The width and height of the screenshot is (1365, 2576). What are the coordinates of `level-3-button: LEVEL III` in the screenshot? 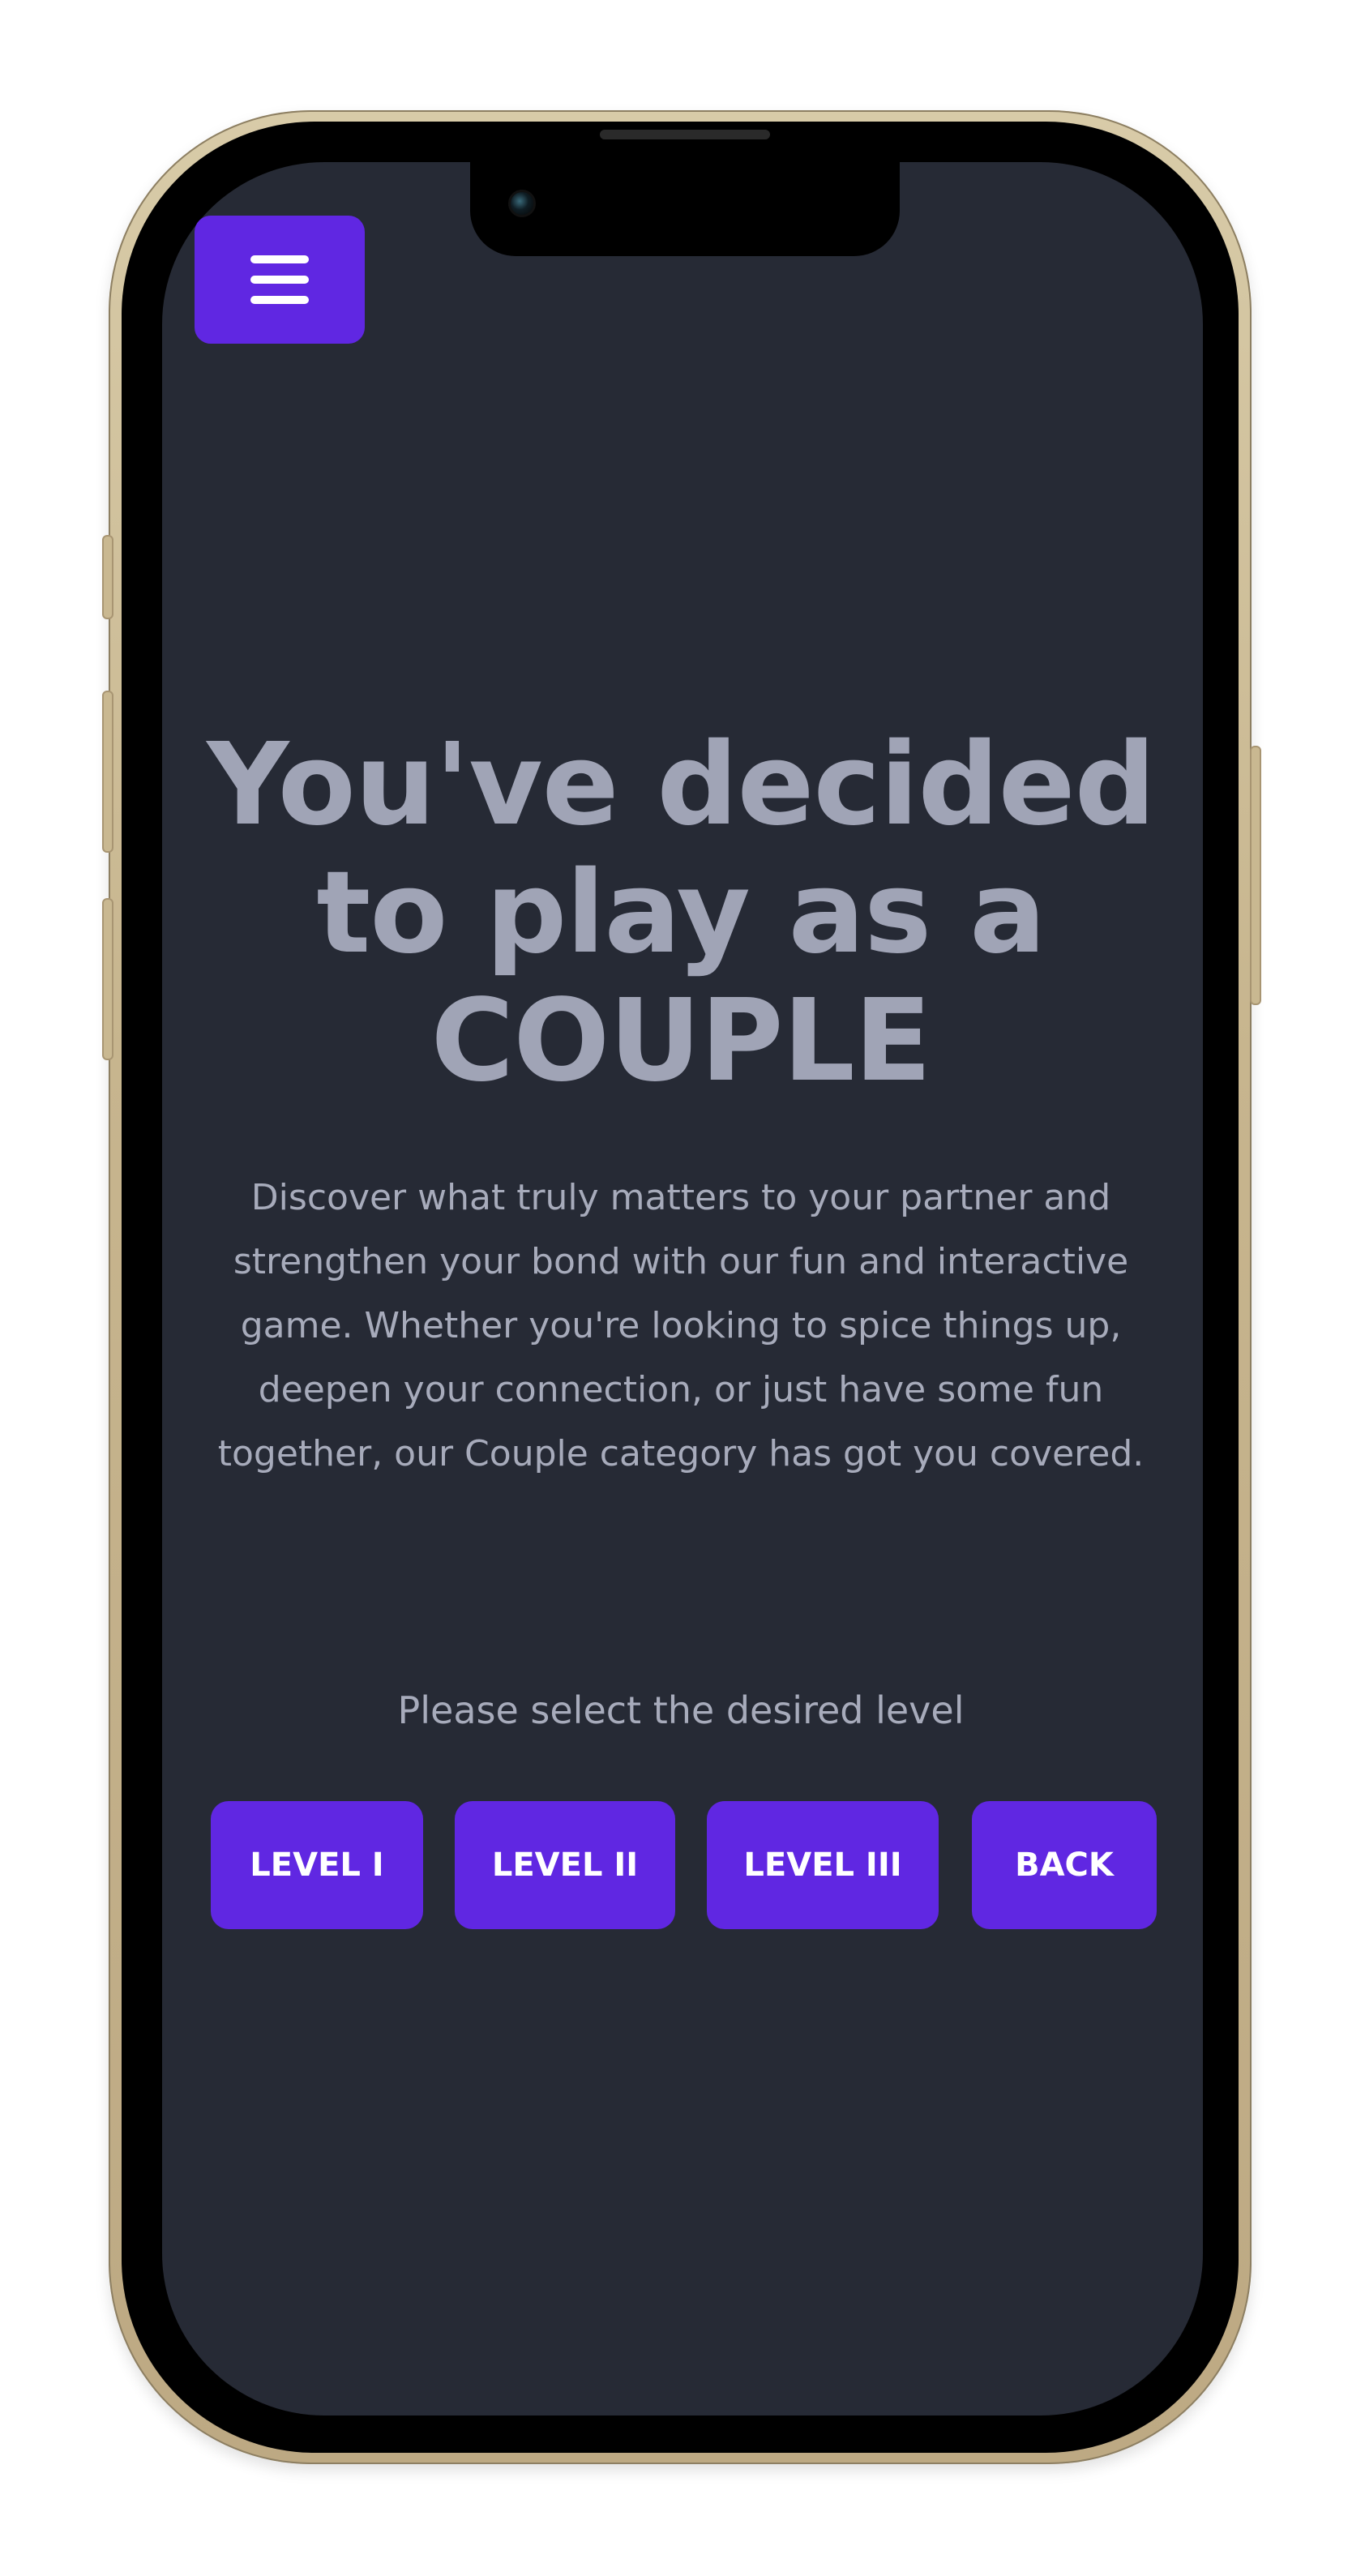 It's located at (823, 1865).